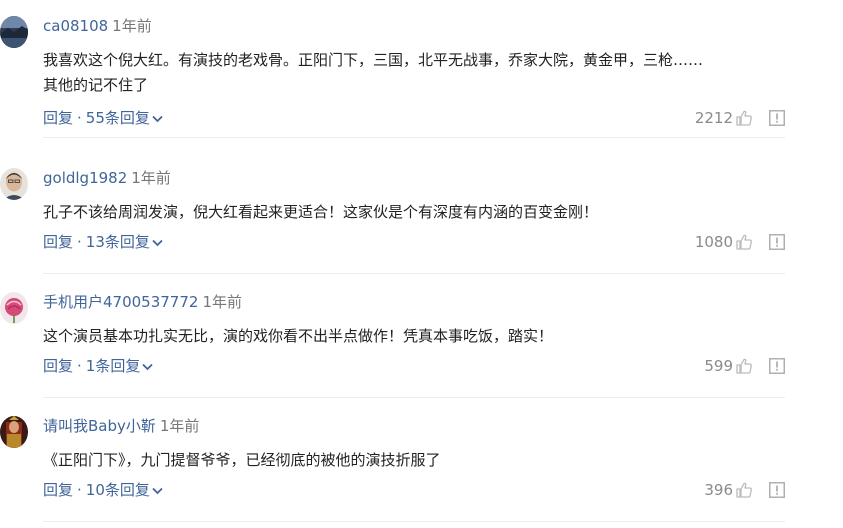 The height and width of the screenshot is (528, 843). I want to click on comment-header: 请叫我Baby小靳 1年前, so click(121, 426).